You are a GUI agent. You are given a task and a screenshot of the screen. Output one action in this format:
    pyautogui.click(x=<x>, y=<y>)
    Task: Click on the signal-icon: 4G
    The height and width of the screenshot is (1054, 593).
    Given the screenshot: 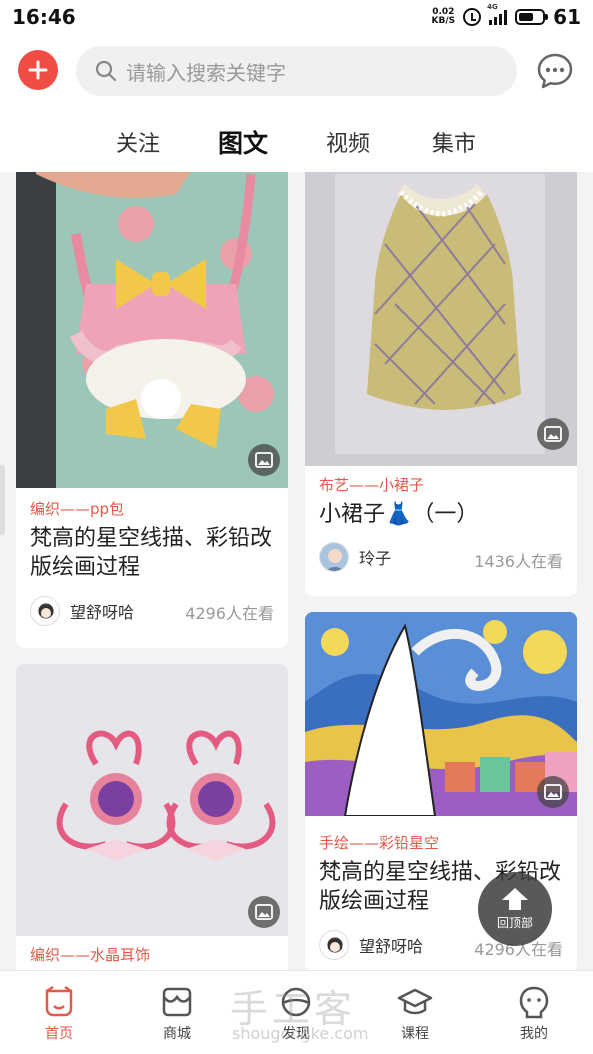 What is the action you would take?
    pyautogui.click(x=497, y=14)
    